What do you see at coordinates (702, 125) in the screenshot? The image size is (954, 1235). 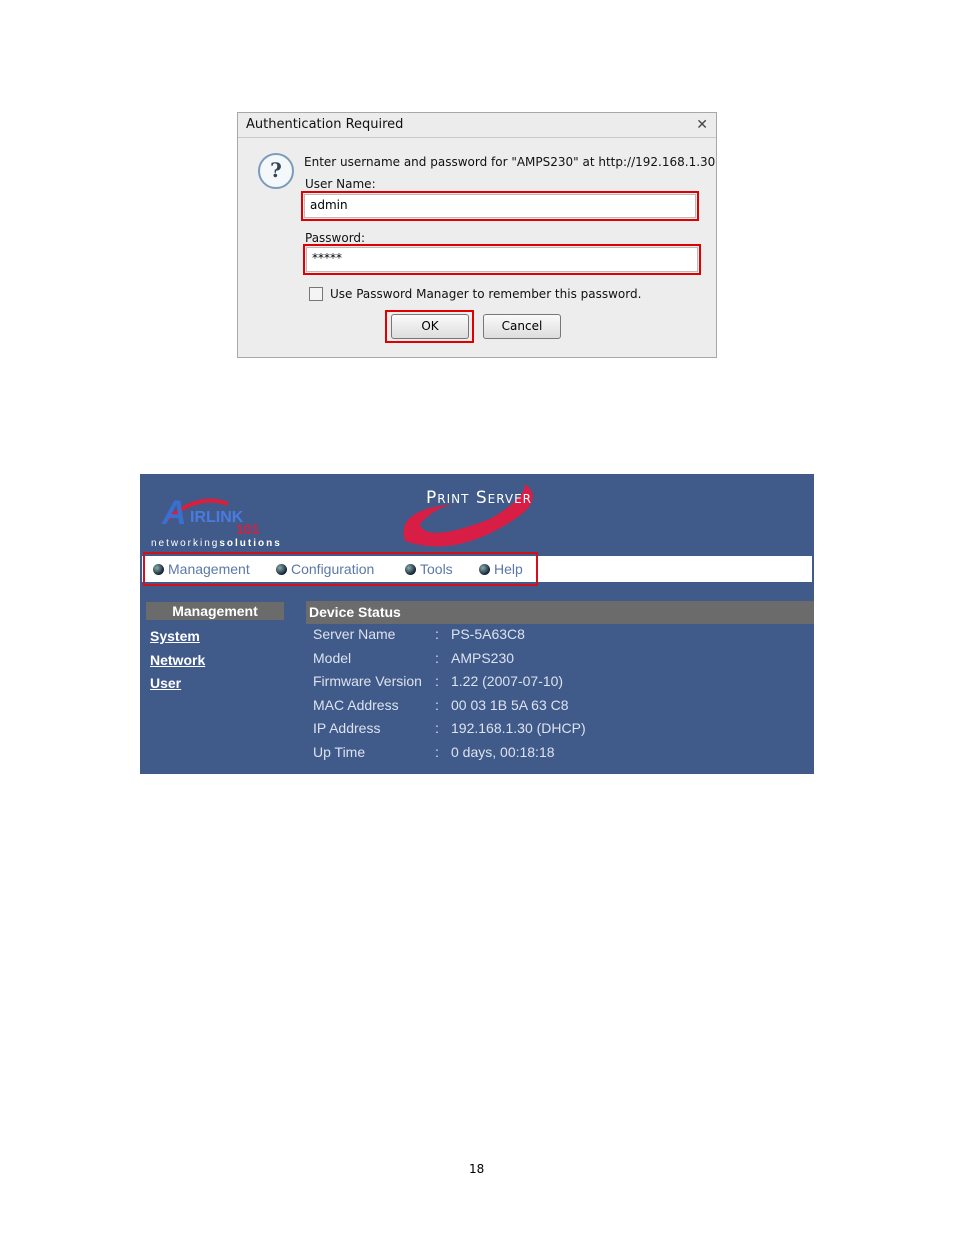 I see `close-icon: ✕` at bounding box center [702, 125].